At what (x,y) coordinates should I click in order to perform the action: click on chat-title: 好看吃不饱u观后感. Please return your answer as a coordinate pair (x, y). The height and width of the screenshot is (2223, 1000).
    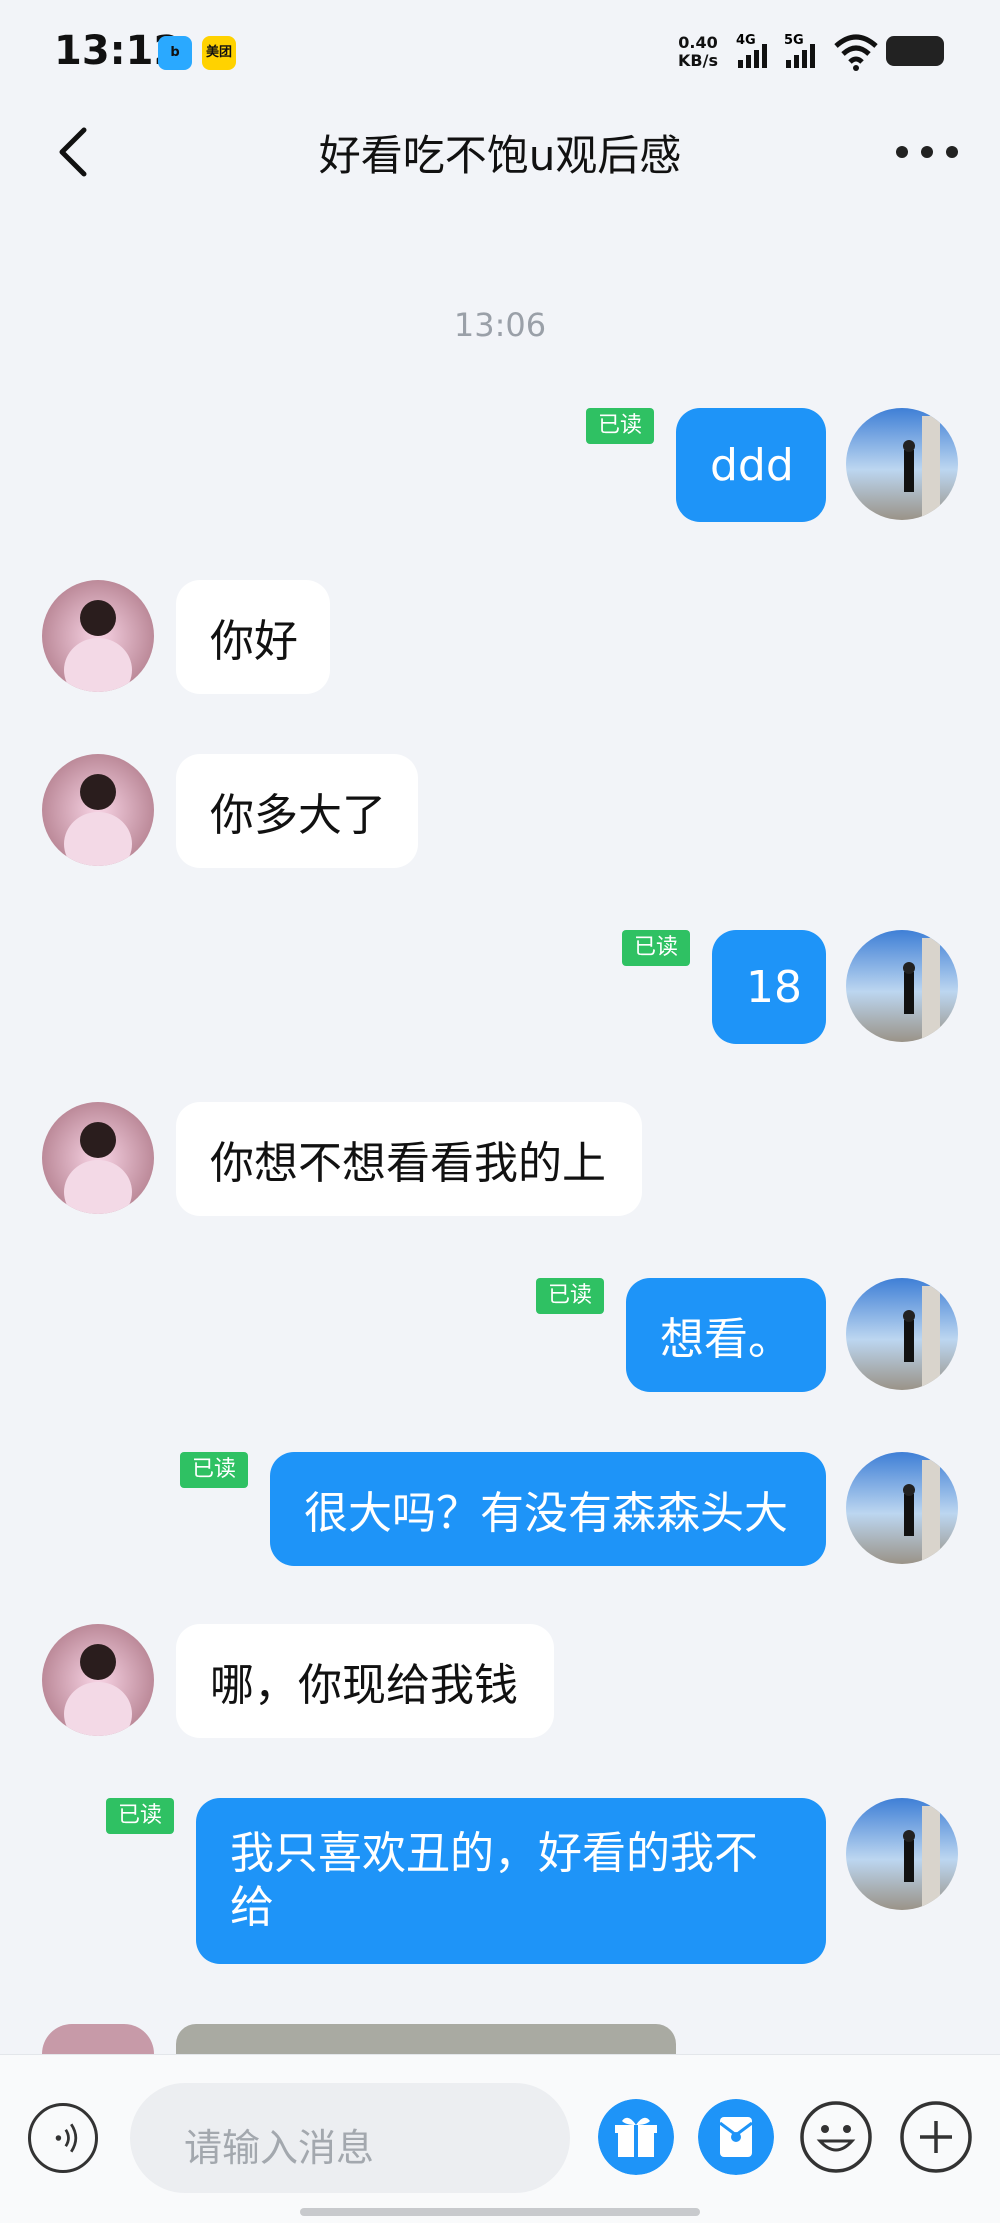
    Looking at the image, I should click on (500, 155).